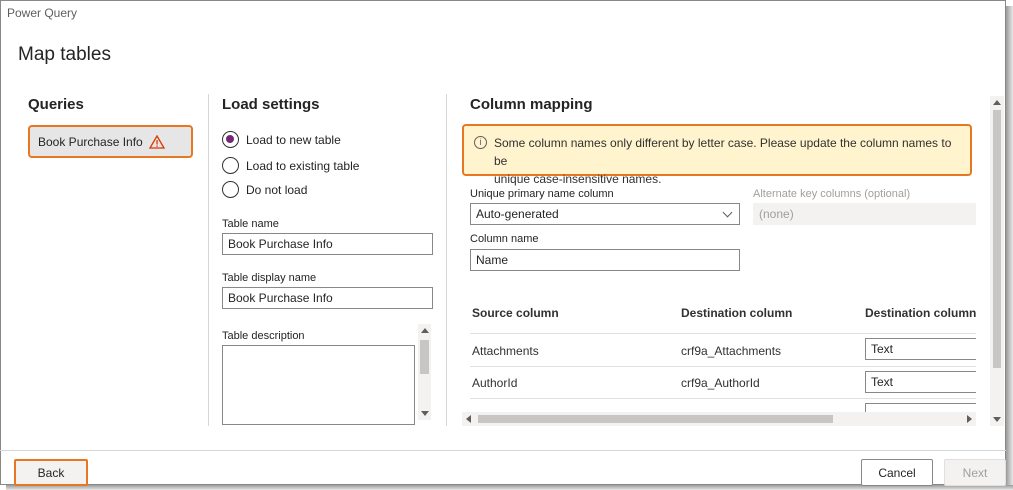 The image size is (1013, 490). I want to click on table-display-name-label: Table display name, so click(269, 278).